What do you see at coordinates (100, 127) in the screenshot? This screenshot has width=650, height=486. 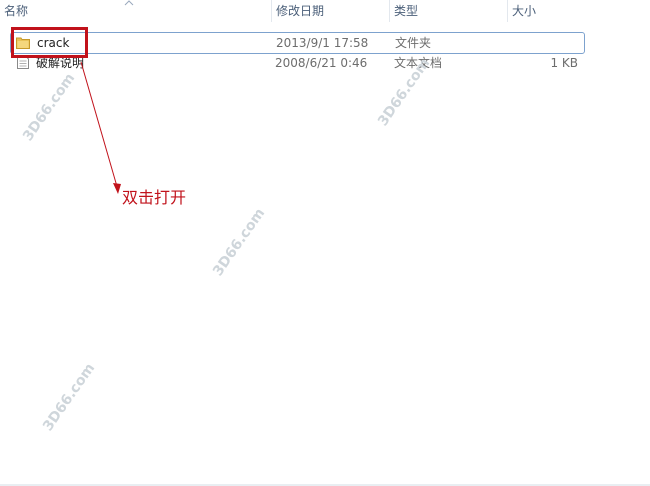 I see `annotation-arrow-icon` at bounding box center [100, 127].